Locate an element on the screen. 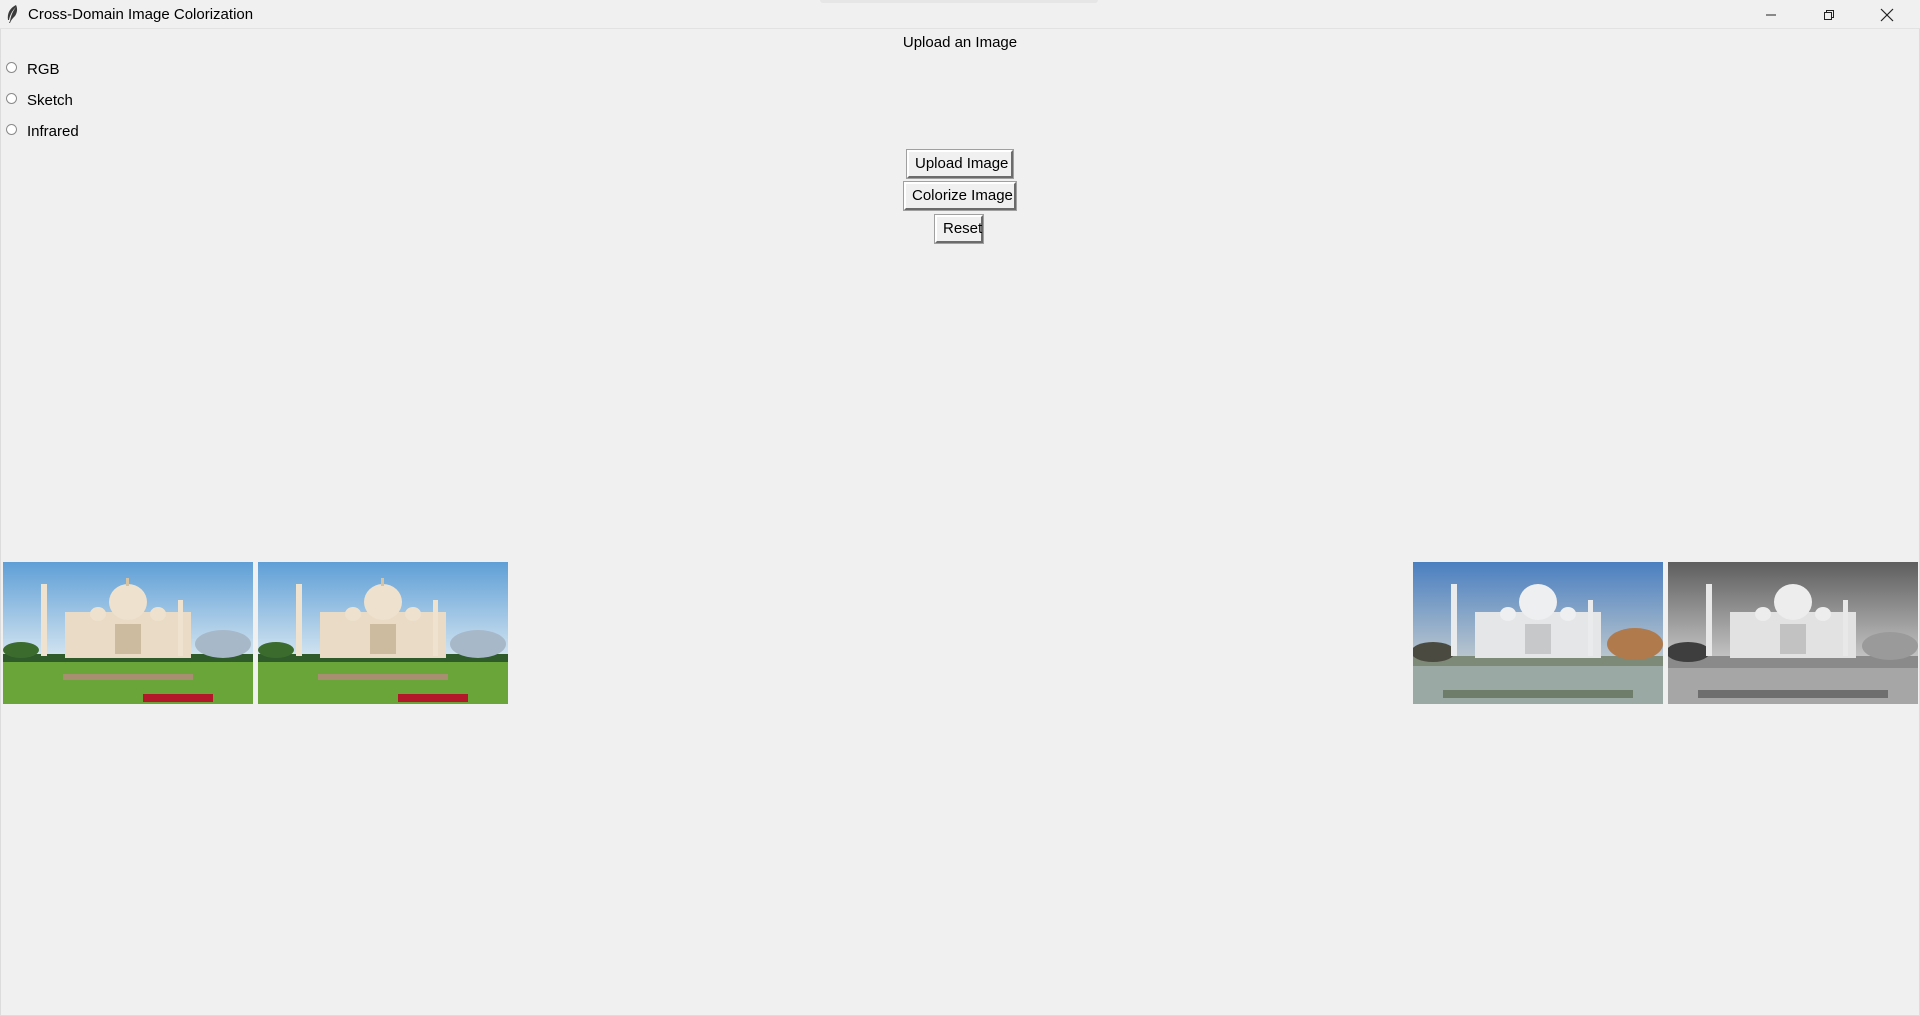  radio-label-rgb: RGB is located at coordinates (43, 69).